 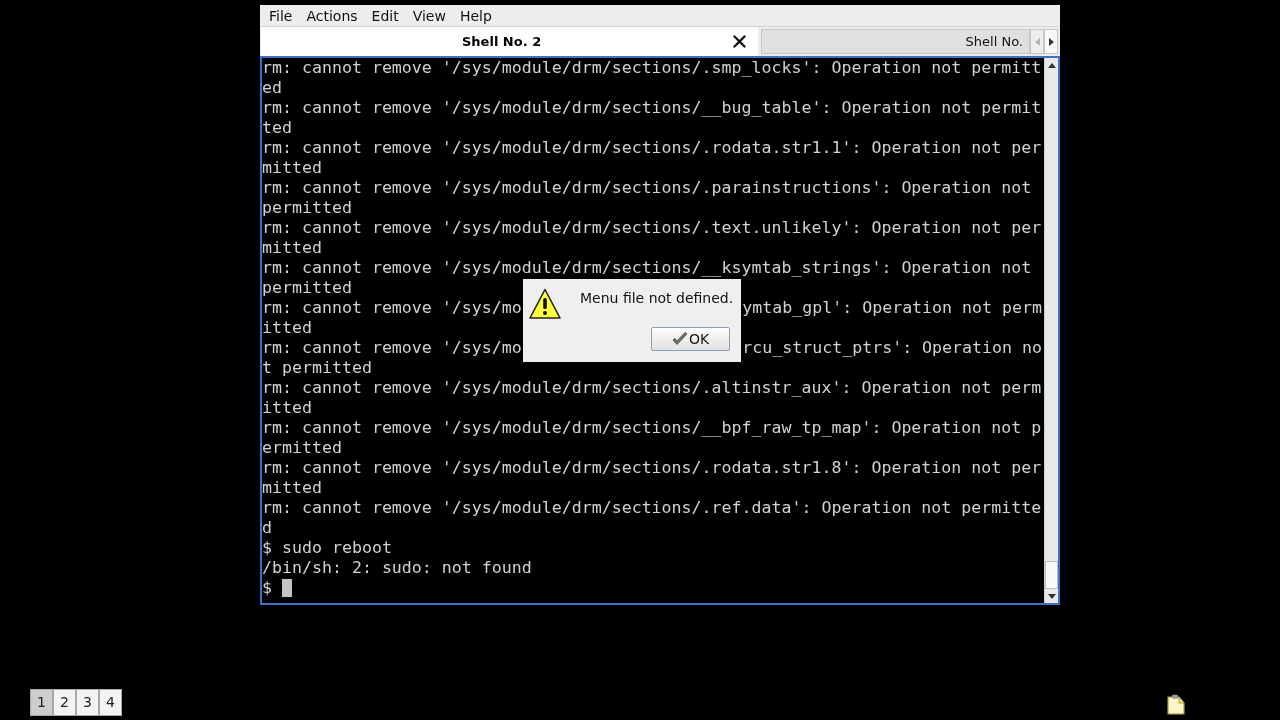 I want to click on terminal-line: rm: cannot remove '/sys/module/drm/sections/.altinstr_aux': Operation not perm, so click(x=652, y=388).